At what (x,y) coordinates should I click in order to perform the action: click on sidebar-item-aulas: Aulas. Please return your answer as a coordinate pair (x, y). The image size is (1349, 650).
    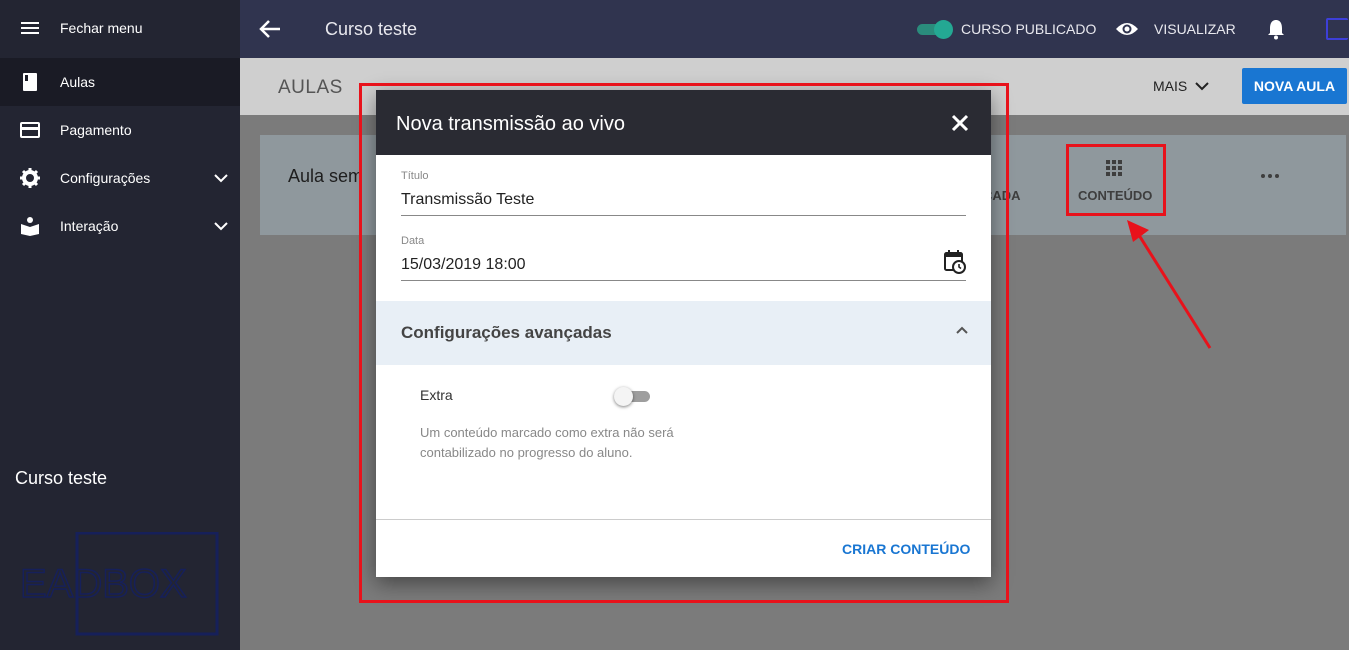
    Looking at the image, I should click on (120, 82).